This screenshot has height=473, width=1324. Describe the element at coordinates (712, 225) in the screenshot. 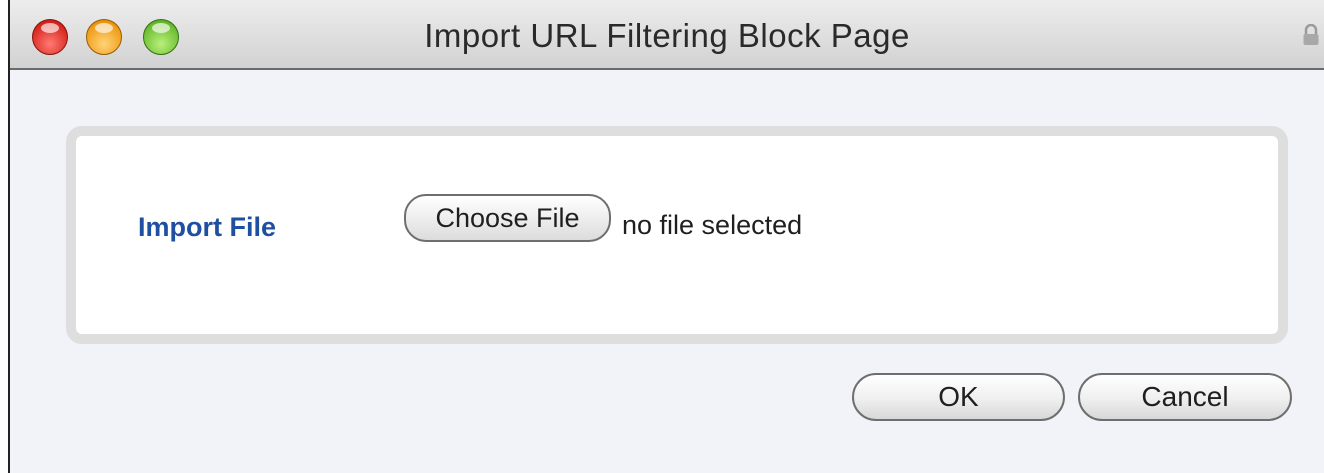

I see `file-status-text: no file selected` at that location.